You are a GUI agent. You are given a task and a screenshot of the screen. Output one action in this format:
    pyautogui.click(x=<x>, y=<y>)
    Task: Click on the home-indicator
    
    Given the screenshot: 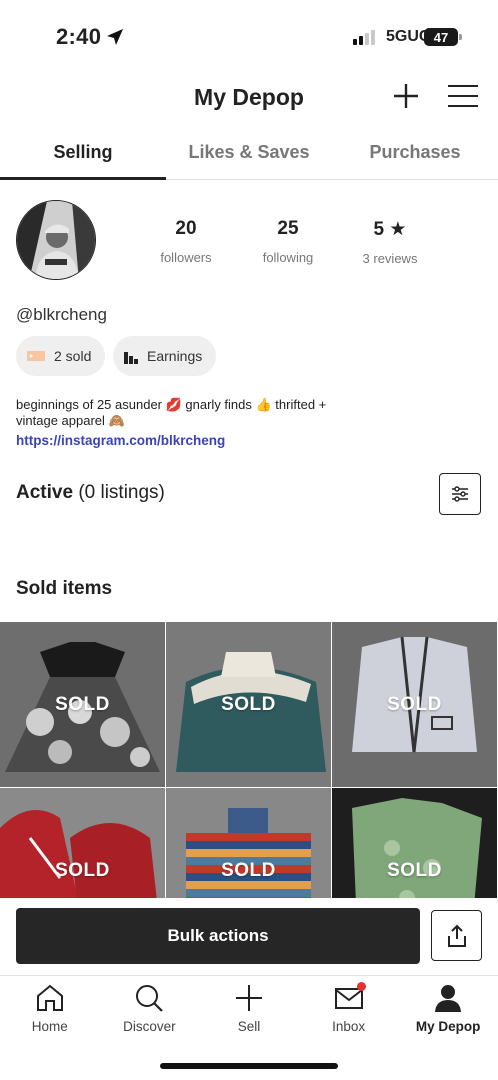 What is the action you would take?
    pyautogui.click(x=249, y=1066)
    